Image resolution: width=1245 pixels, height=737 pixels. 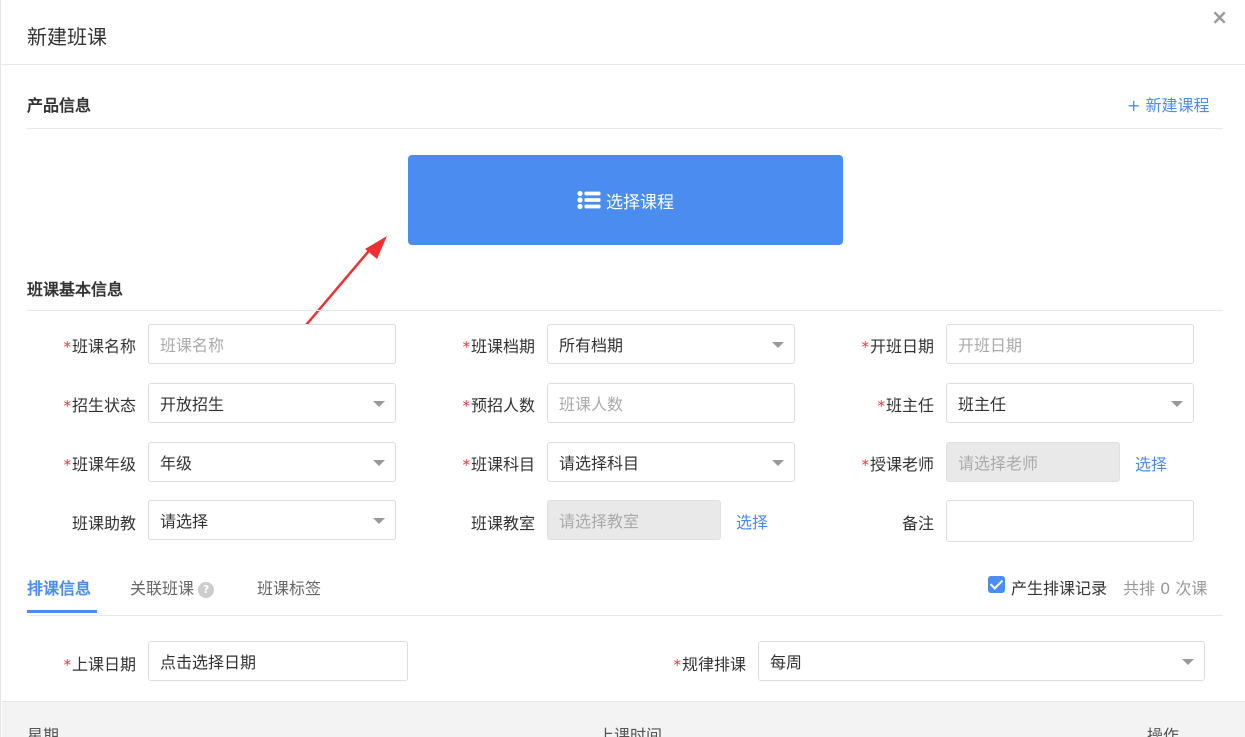 I want to click on schedule-table-header: 星期 上课时间 操作, so click(x=623, y=719).